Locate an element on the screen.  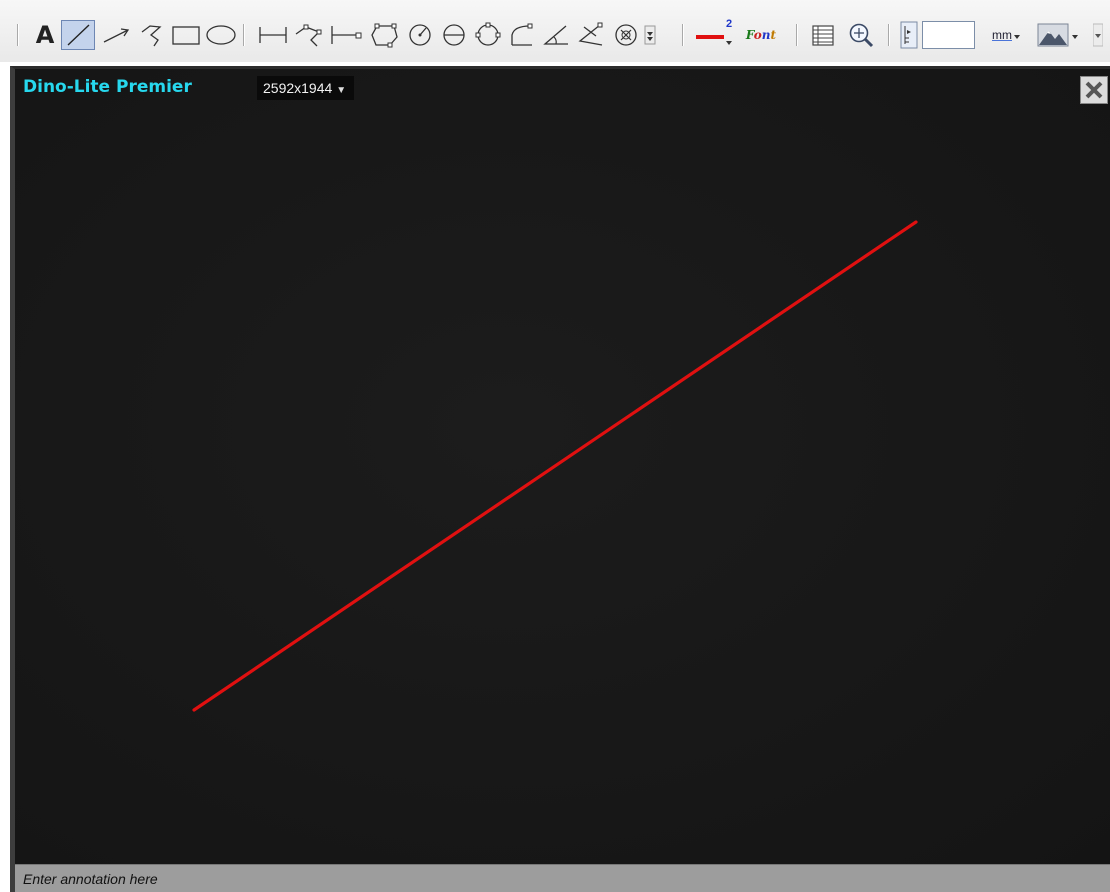
annotation-bar is located at coordinates (562, 878).